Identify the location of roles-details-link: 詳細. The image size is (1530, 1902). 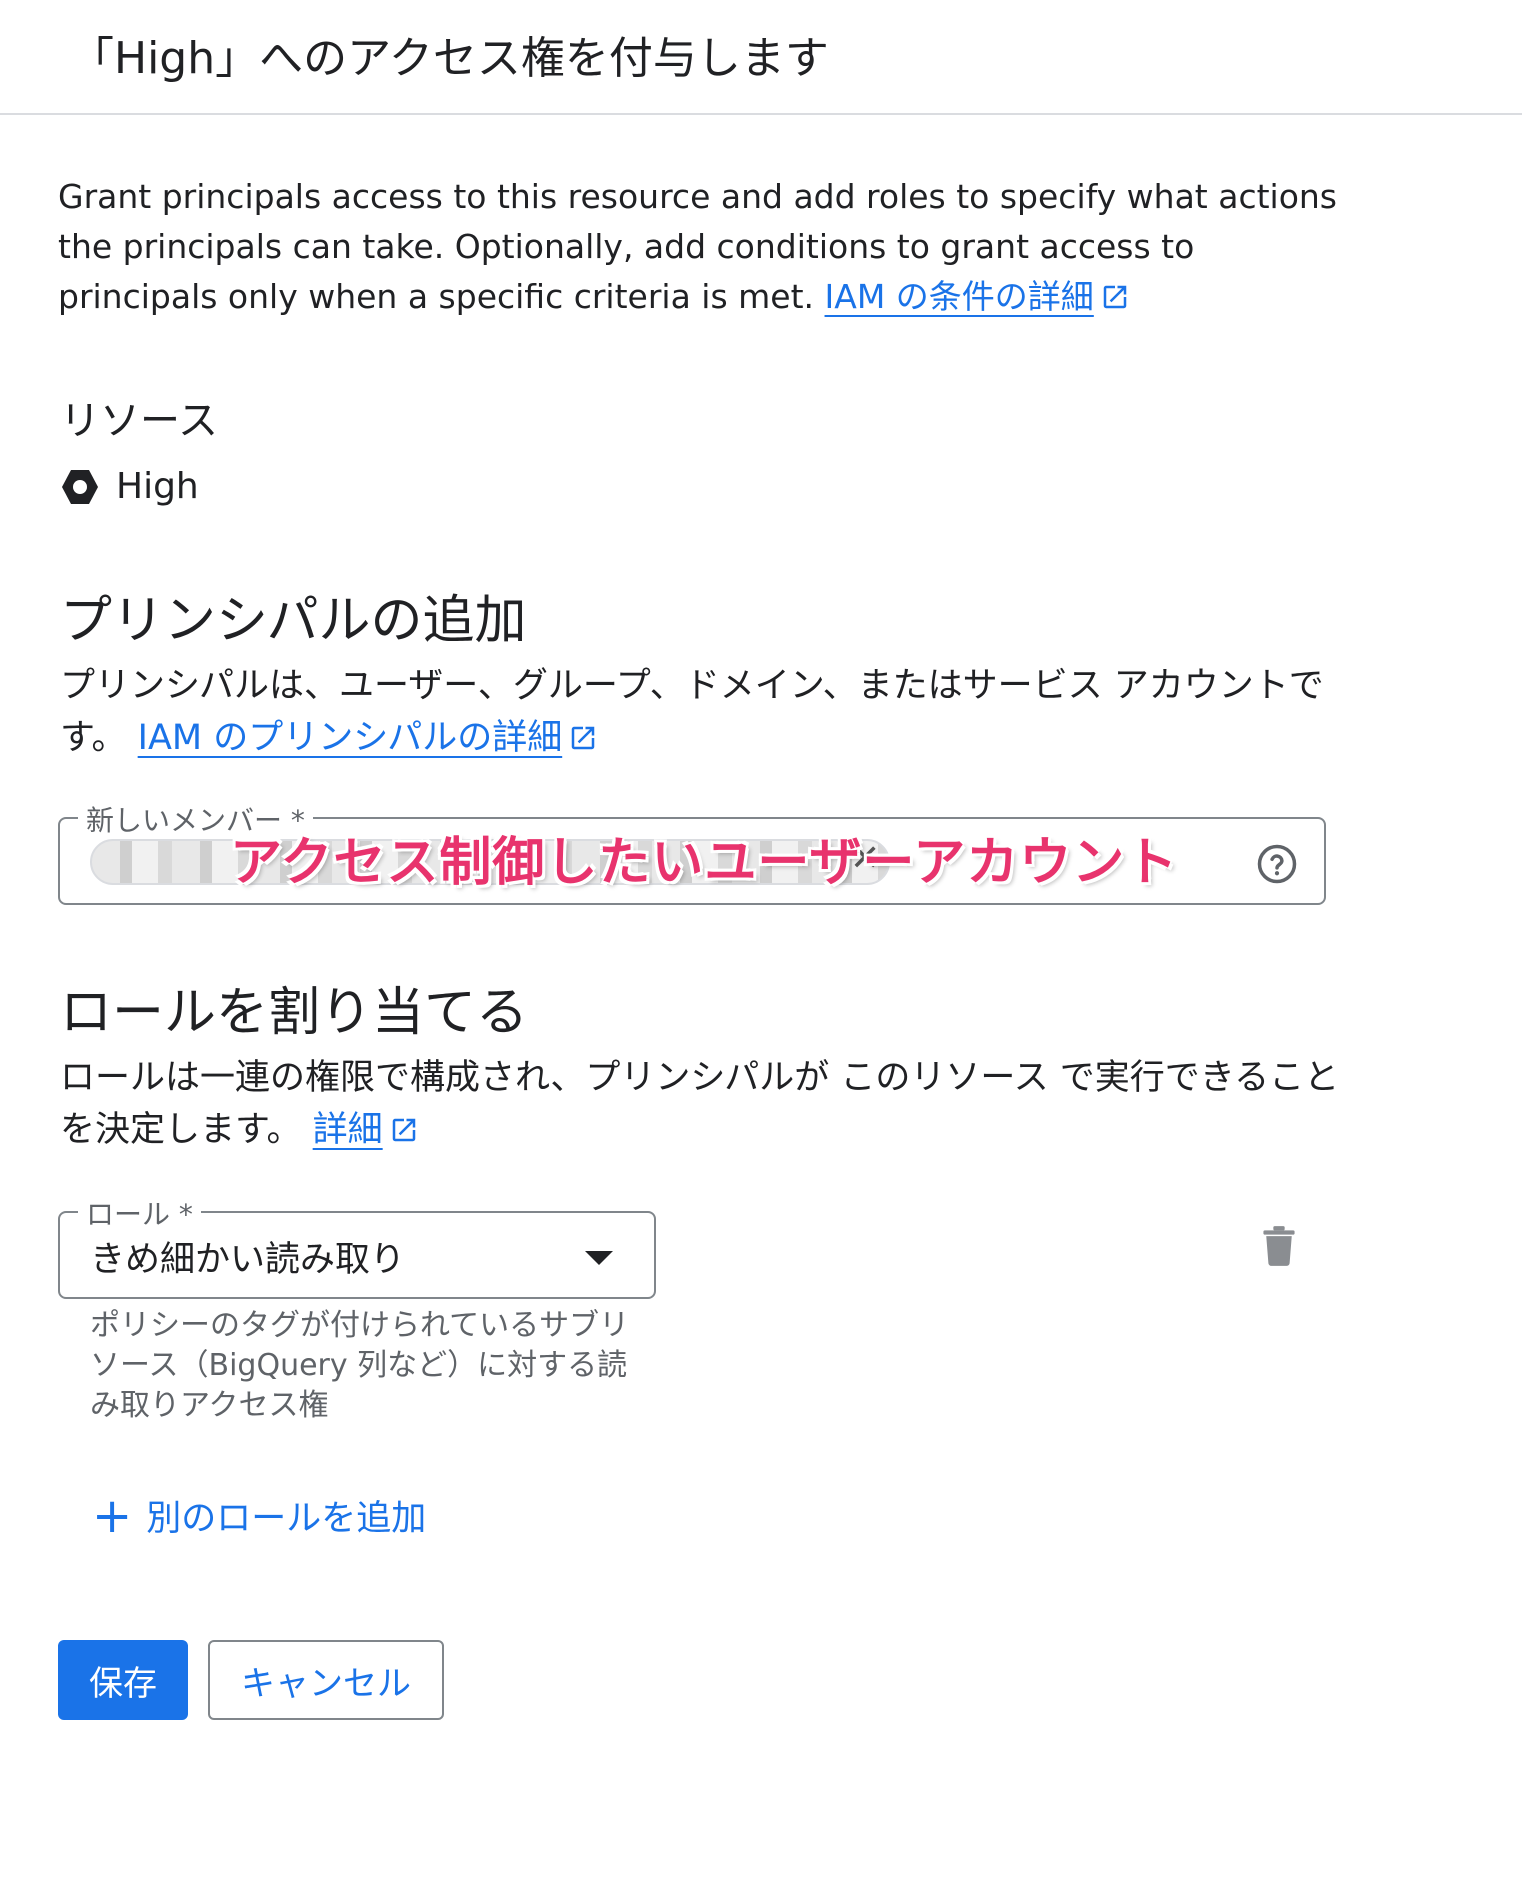
(348, 1130).